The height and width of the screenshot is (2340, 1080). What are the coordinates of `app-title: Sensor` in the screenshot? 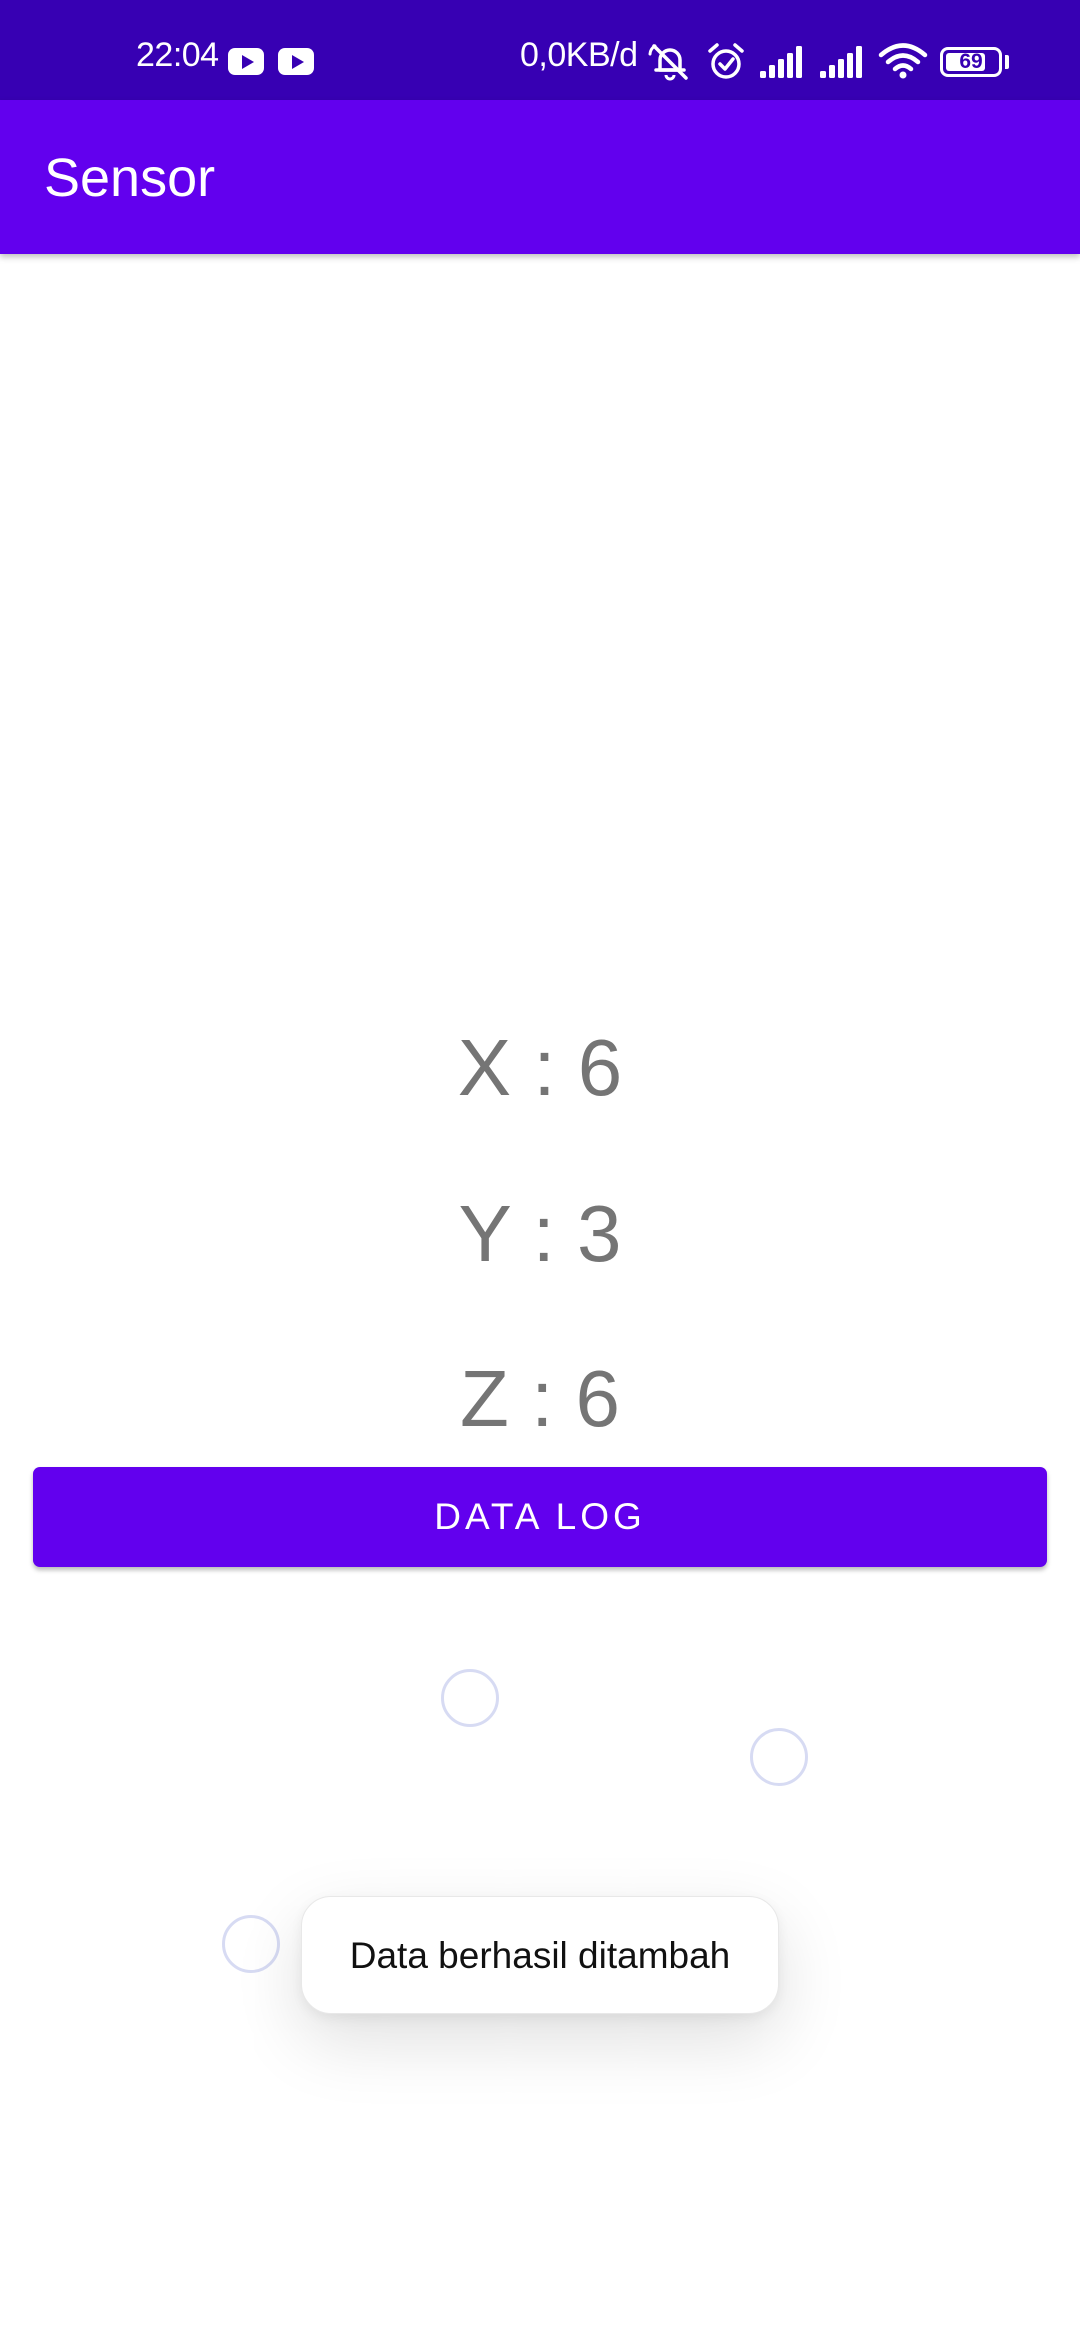 It's located at (130, 178).